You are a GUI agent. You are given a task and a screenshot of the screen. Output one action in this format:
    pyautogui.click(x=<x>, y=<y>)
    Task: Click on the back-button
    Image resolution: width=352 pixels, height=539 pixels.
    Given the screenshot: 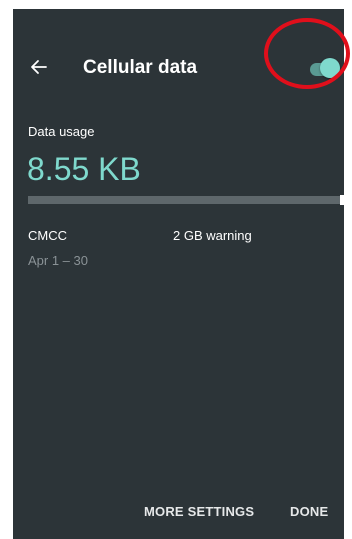 What is the action you would take?
    pyautogui.click(x=39, y=67)
    